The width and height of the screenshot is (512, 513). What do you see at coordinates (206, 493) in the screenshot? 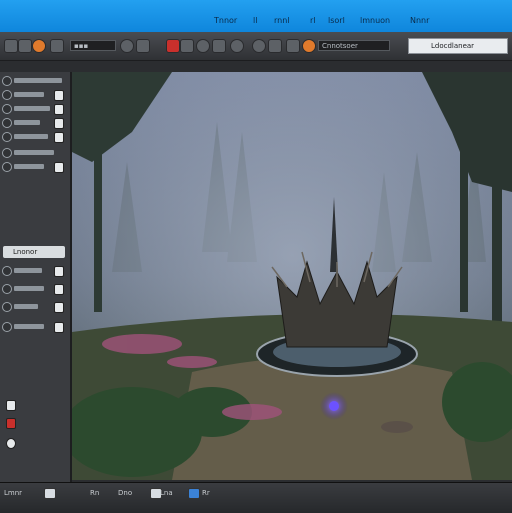
I see `status-field: Rr` at bounding box center [206, 493].